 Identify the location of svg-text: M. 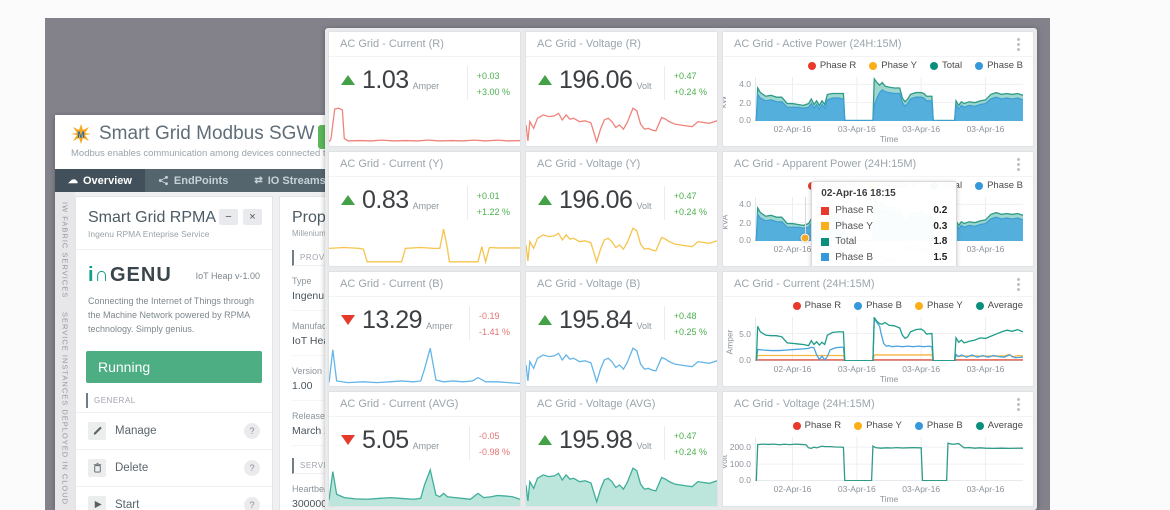
(81, 135).